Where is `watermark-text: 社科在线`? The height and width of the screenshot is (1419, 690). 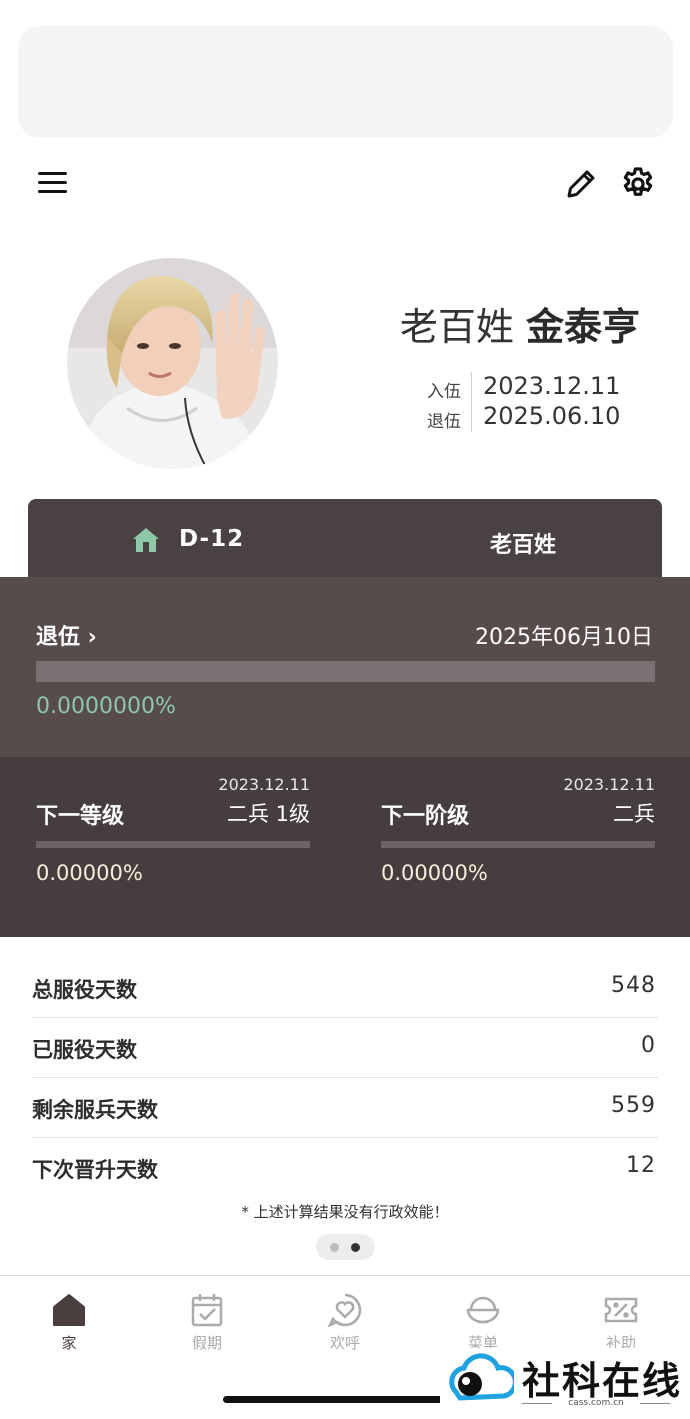
watermark-text: 社科在线 is located at coordinates (602, 1380).